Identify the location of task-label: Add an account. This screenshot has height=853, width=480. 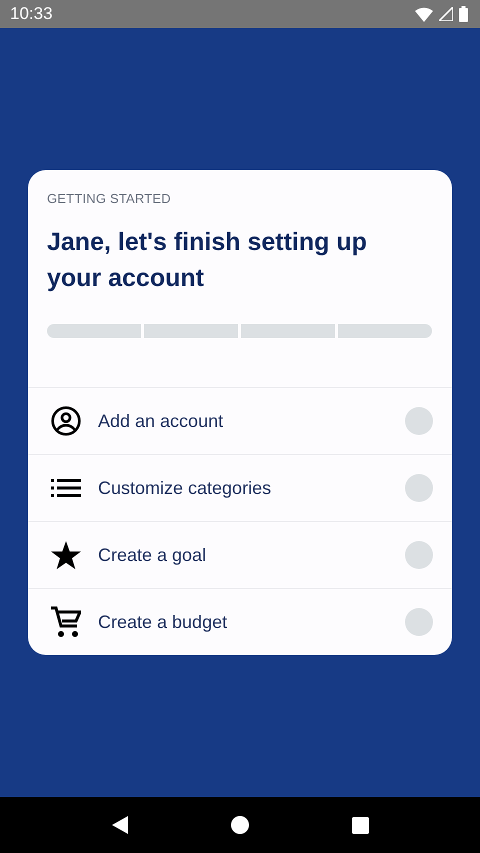
(161, 421).